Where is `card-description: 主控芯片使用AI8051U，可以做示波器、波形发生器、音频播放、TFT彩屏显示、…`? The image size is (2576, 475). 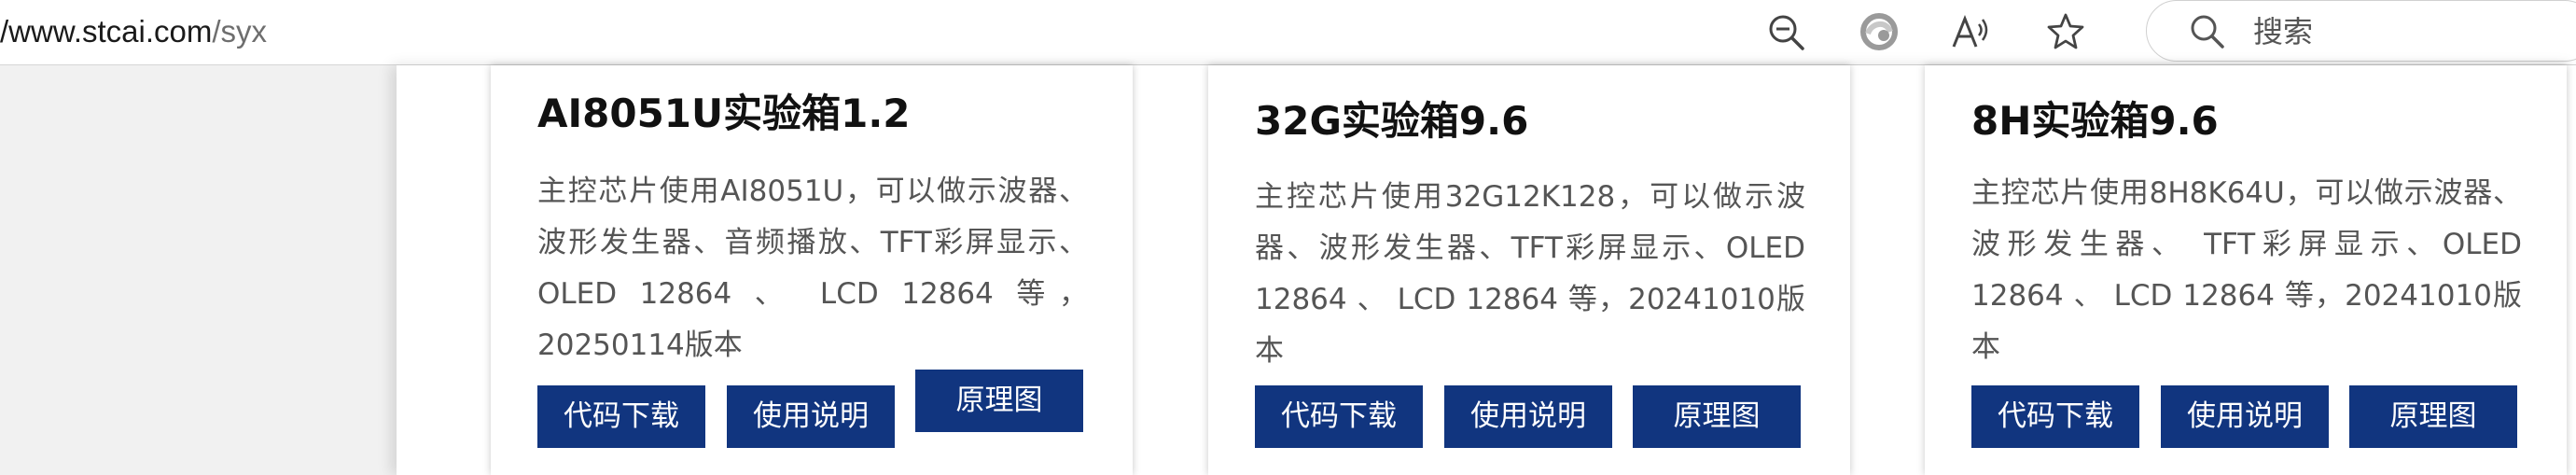
card-description: 主控芯片使用AI8051U，可以做示波器、波形发生器、音频播放、TFT彩屏显示、… is located at coordinates (812, 268).